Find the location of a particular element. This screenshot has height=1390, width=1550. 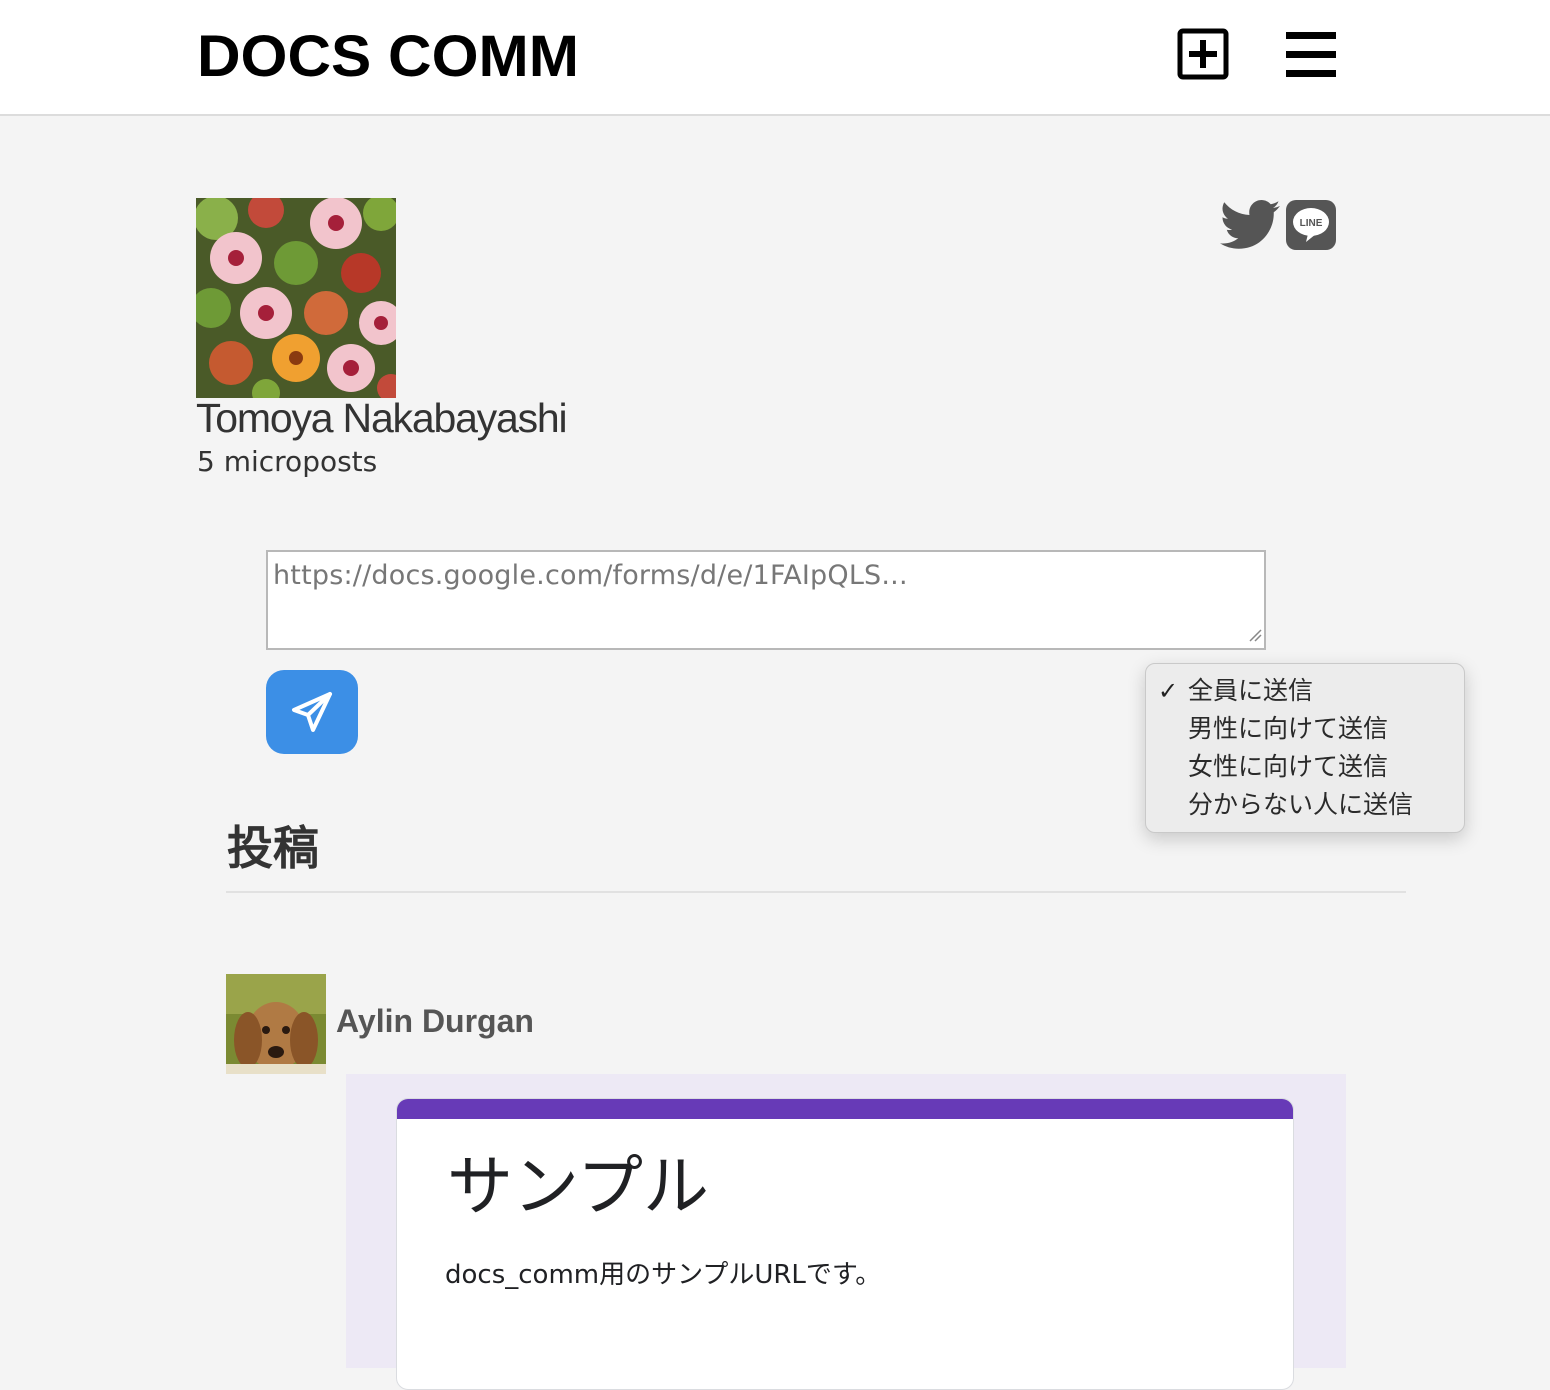

embedded-form-frame: サンプル docs_comm用のサンプルURLです。 is located at coordinates (846, 1232).